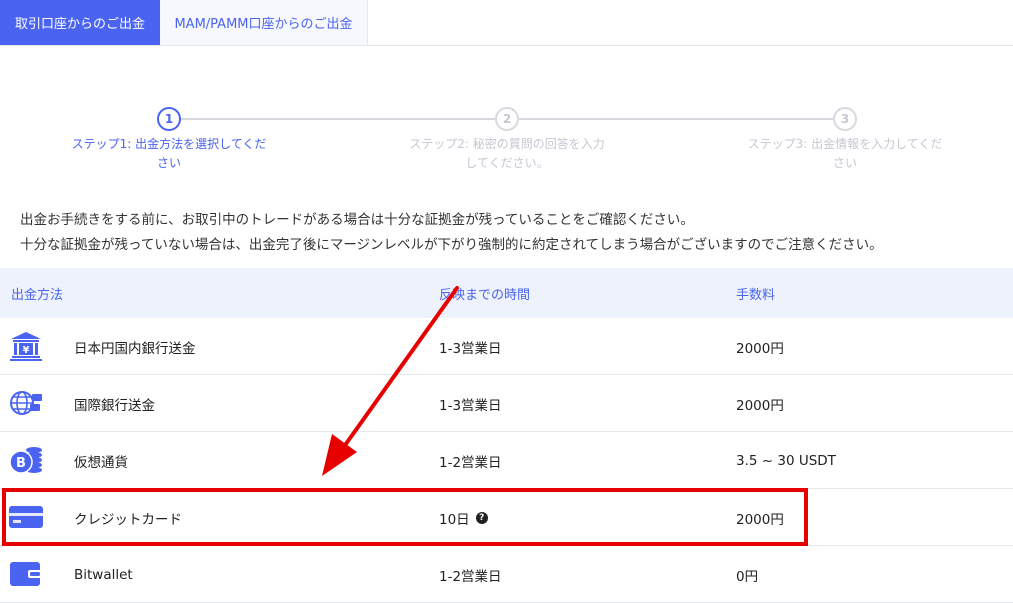 The height and width of the screenshot is (603, 1013). What do you see at coordinates (506, 23) in the screenshot?
I see `withdrawal-tabs: 取引口座からのご出金 MAM/PAMM口座からのご出金` at bounding box center [506, 23].